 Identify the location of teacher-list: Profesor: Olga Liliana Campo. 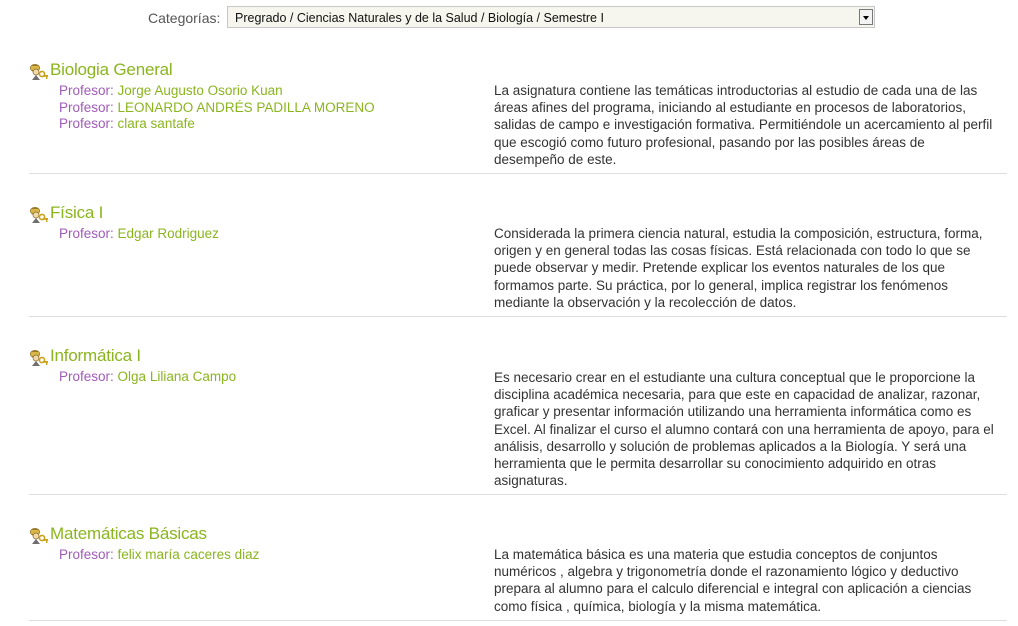
(147, 377).